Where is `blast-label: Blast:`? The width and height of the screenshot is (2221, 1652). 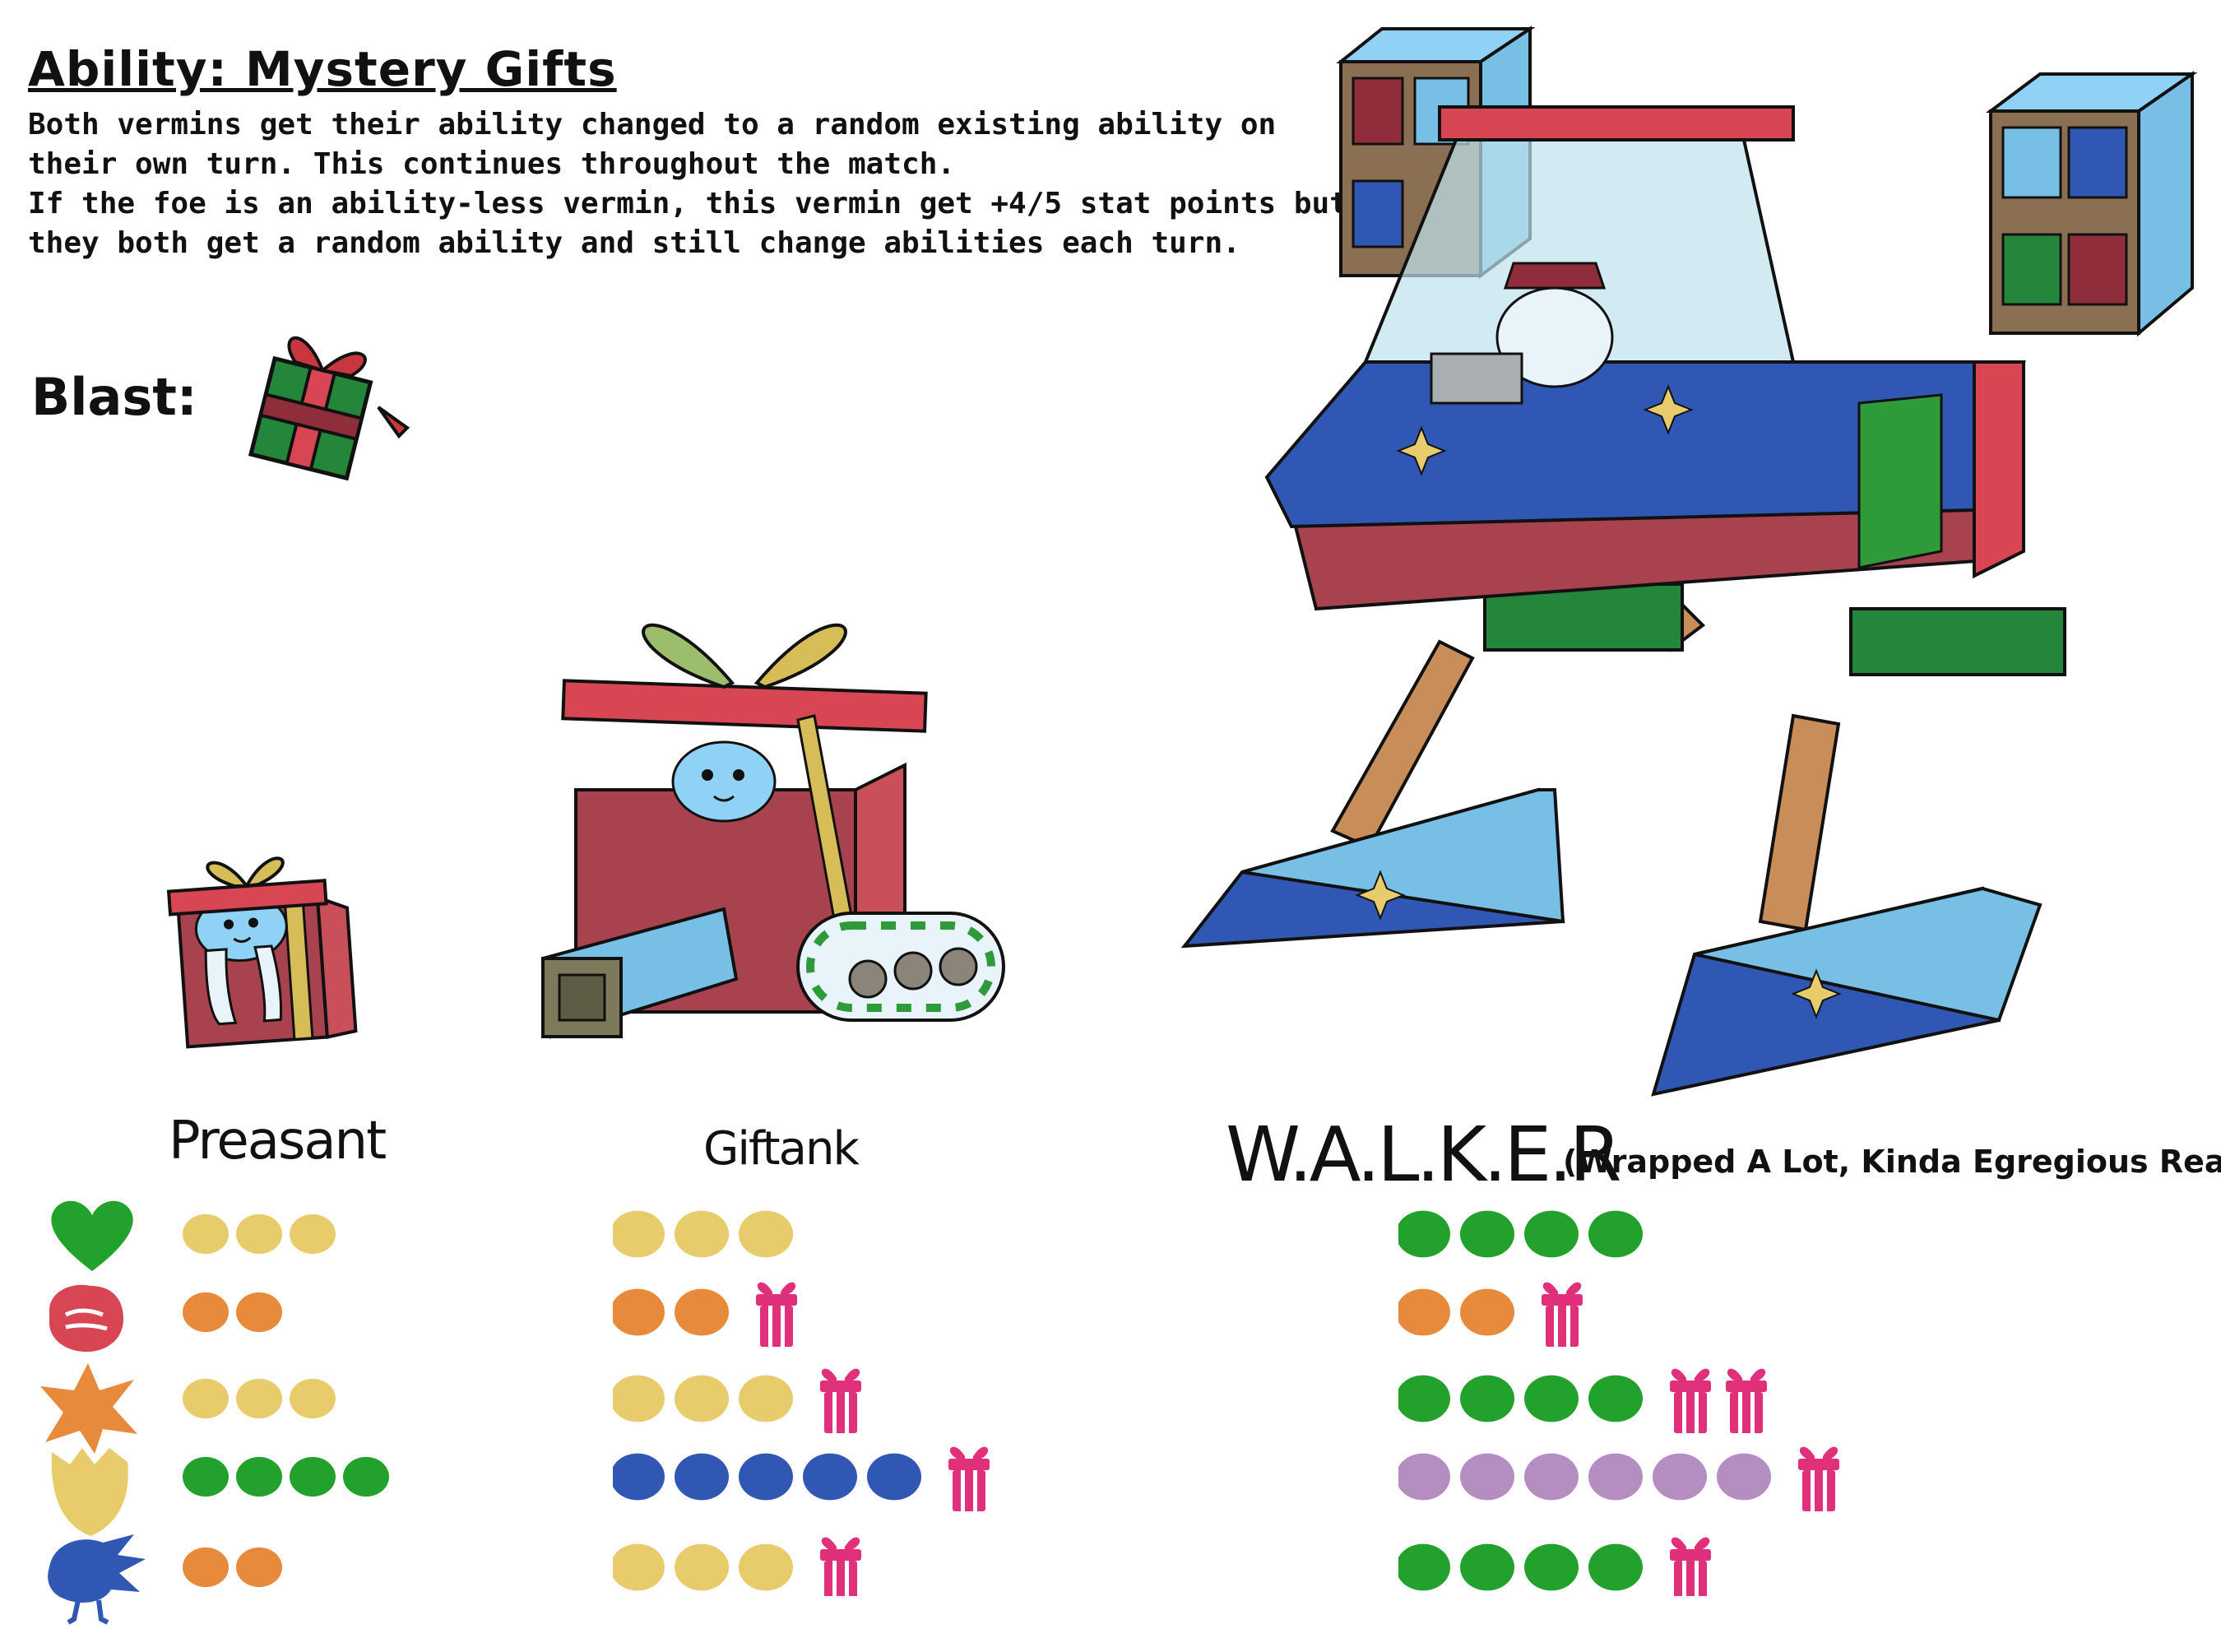 blast-label: Blast: is located at coordinates (114, 397).